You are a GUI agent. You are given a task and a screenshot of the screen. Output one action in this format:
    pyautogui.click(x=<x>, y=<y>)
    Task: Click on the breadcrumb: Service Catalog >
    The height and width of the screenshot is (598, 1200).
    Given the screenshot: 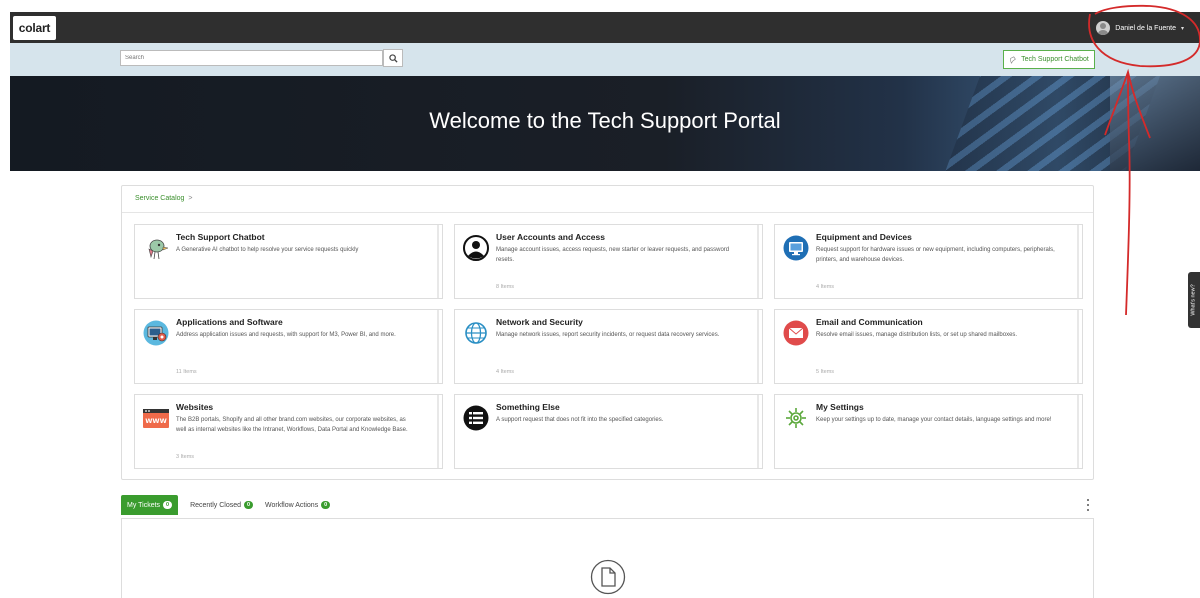 What is the action you would take?
    pyautogui.click(x=164, y=198)
    